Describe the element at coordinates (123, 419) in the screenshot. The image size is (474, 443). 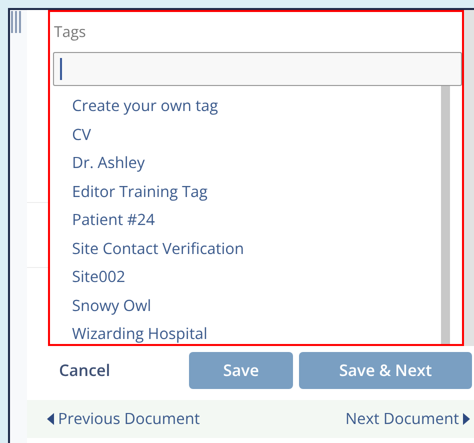
I see `previous-document-link: Previous Document` at that location.